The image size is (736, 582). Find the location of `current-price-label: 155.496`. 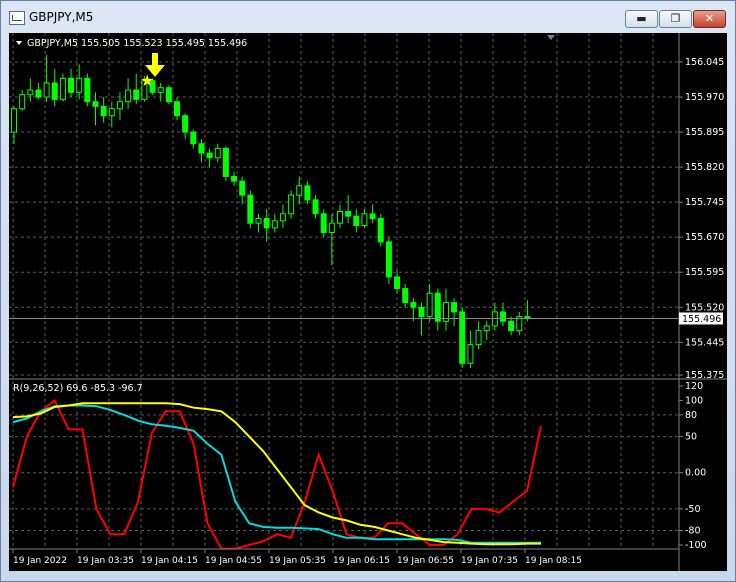

current-price-label: 155.496 is located at coordinates (701, 319).